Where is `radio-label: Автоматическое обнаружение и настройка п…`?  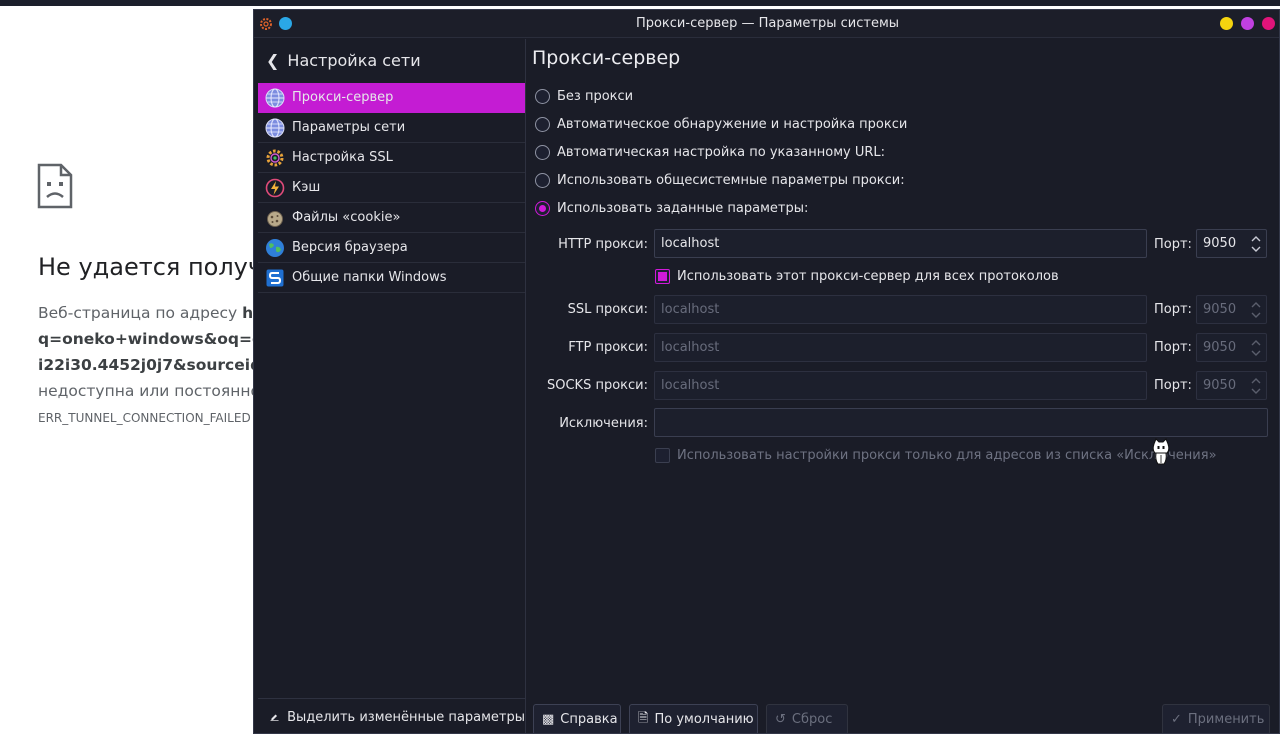 radio-label: Автоматическое обнаружение и настройка п… is located at coordinates (732, 124).